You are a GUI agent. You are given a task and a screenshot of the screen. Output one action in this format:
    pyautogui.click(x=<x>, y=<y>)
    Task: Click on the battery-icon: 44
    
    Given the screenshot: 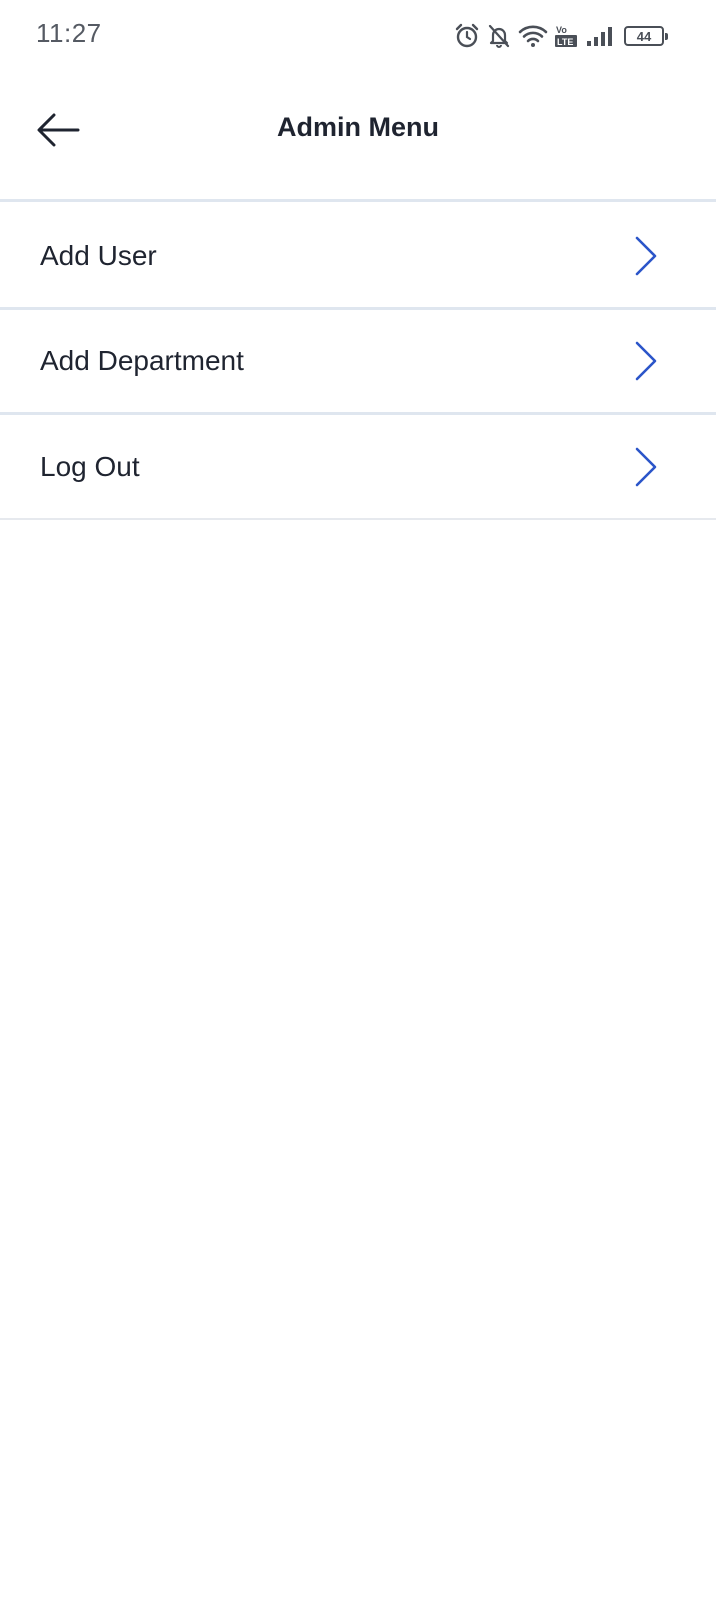 What is the action you would take?
    pyautogui.click(x=646, y=36)
    